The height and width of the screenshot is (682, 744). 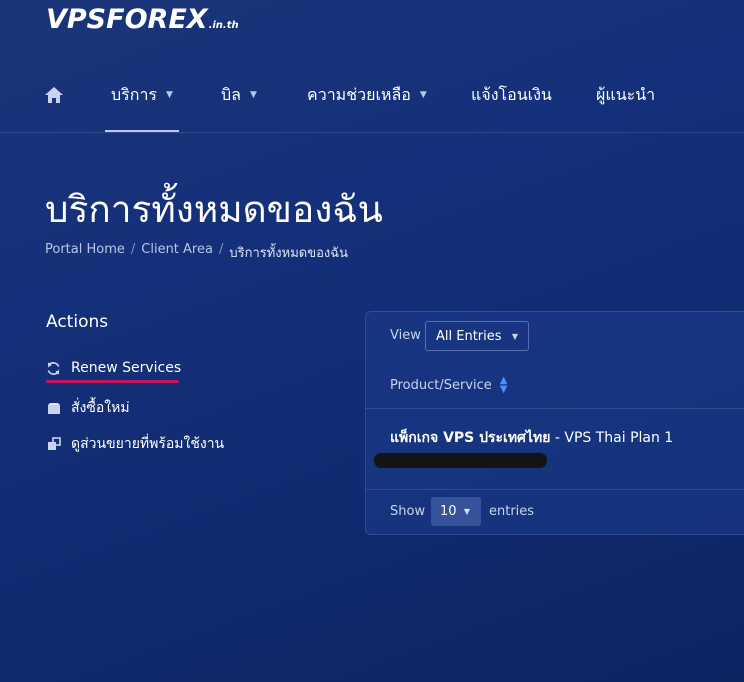 I want to click on nav-item-services: บริการ ▼, so click(x=142, y=95).